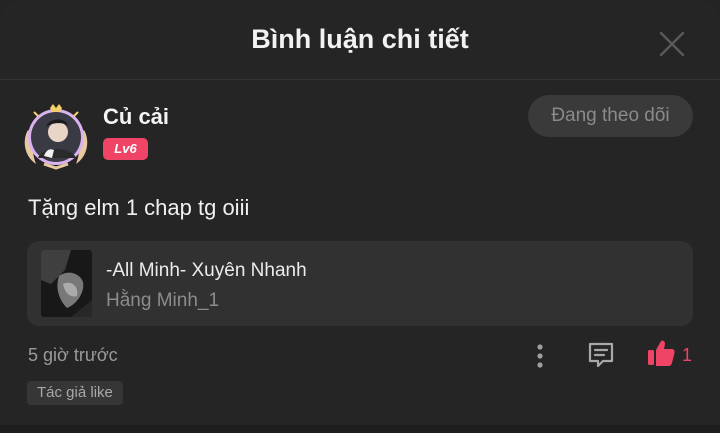 The image size is (720, 433). What do you see at coordinates (75, 393) in the screenshot?
I see `author-like-badge: Tác giả like` at bounding box center [75, 393].